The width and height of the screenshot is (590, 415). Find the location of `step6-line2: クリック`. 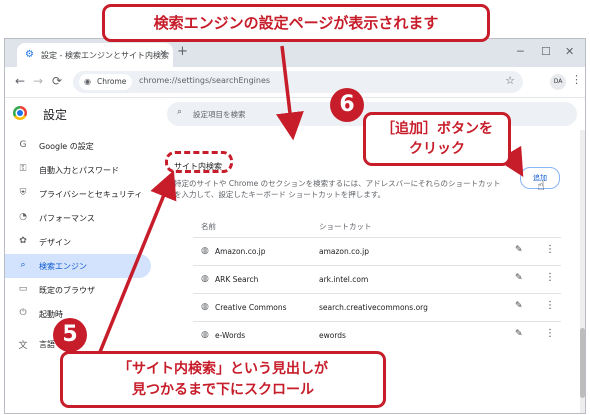

step6-line2: クリック is located at coordinates (437, 149).